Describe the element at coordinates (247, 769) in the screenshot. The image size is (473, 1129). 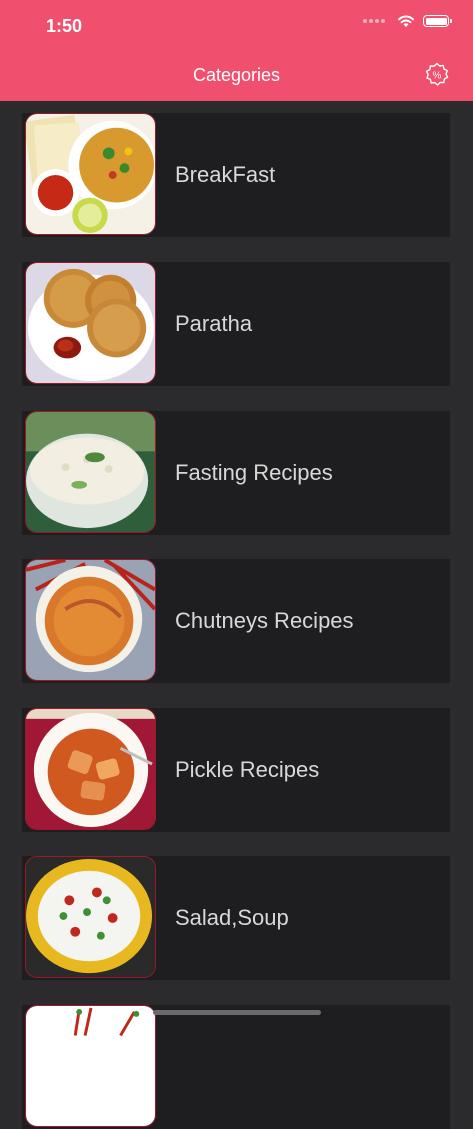
I see `category-label: Pickle Recipes` at that location.